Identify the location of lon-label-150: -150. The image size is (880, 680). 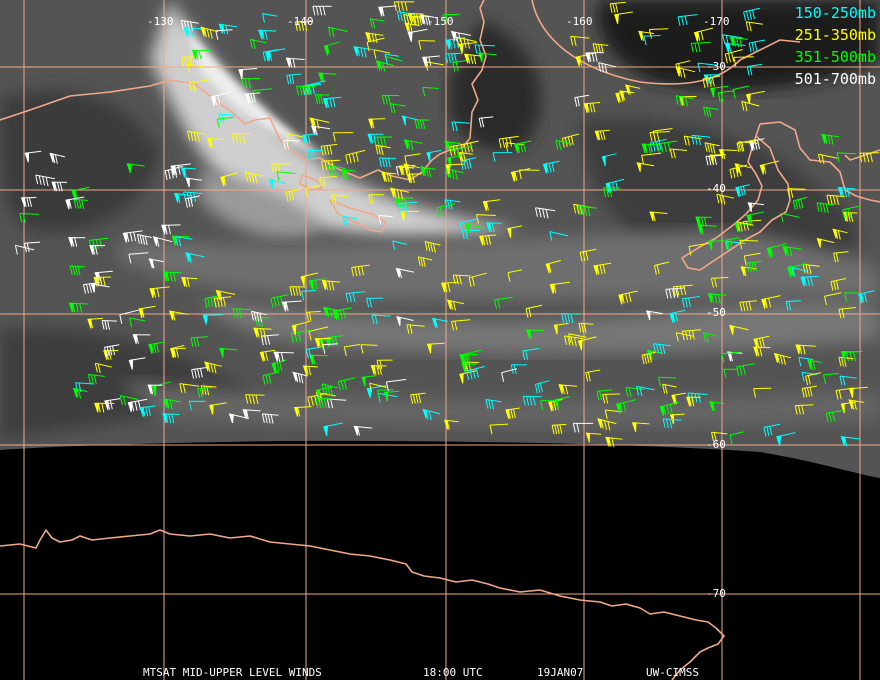
(440, 21).